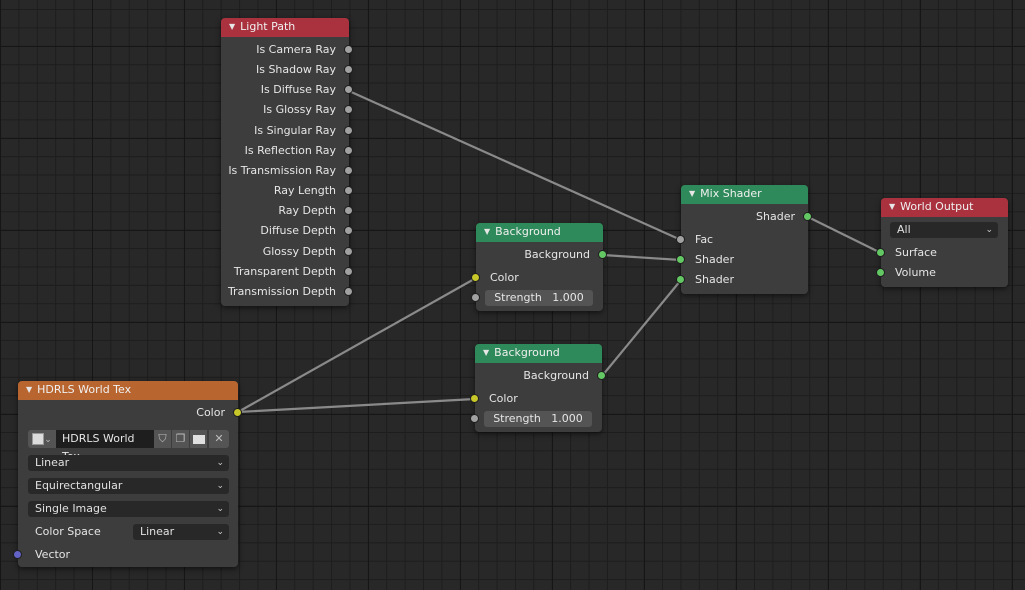  What do you see at coordinates (937, 206) in the screenshot?
I see `node-title: World Output` at bounding box center [937, 206].